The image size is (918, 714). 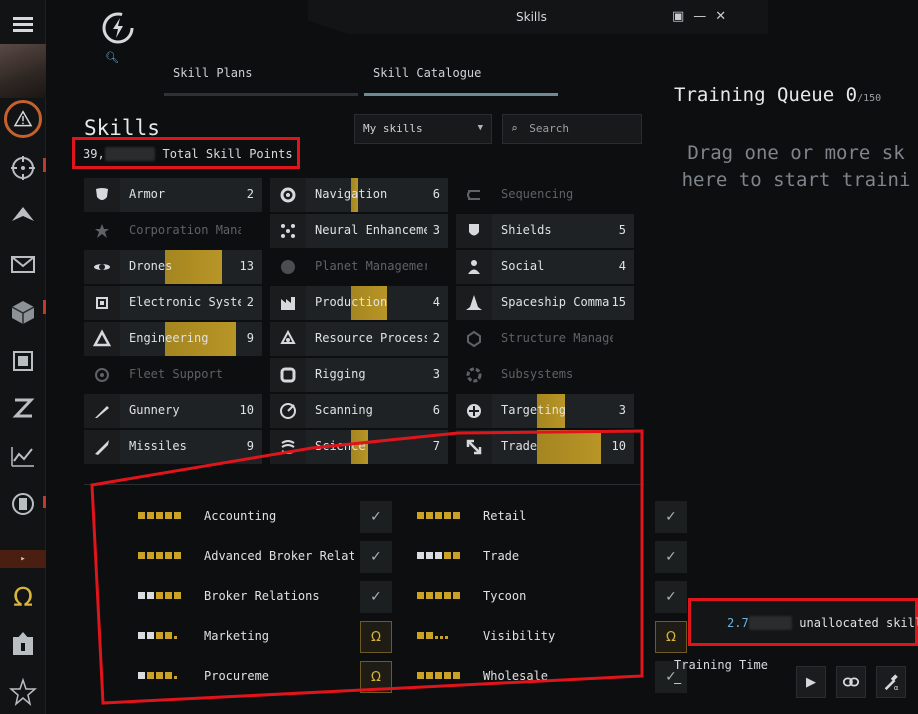 What do you see at coordinates (173, 267) in the screenshot?
I see `skill-group-drones: Drones 13` at bounding box center [173, 267].